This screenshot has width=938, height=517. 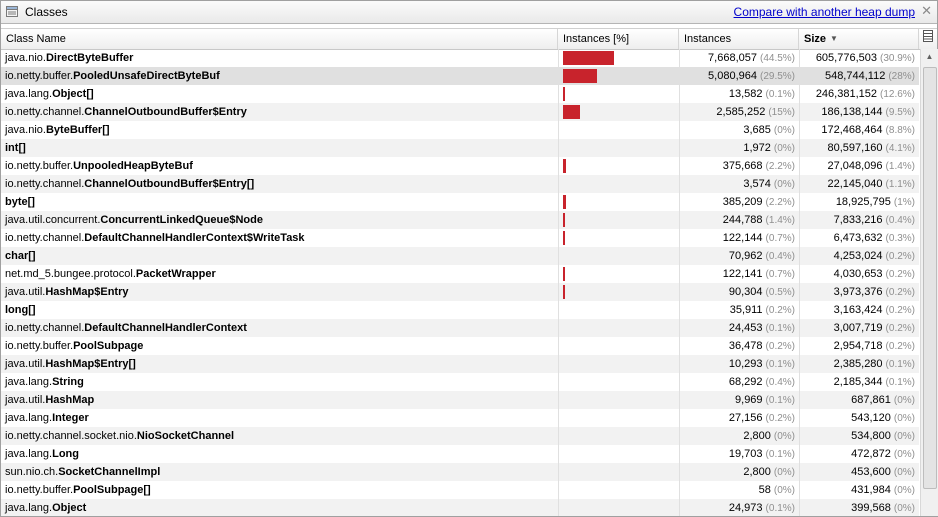 What do you see at coordinates (20, 310) in the screenshot?
I see `class-simple-name: long[]` at bounding box center [20, 310].